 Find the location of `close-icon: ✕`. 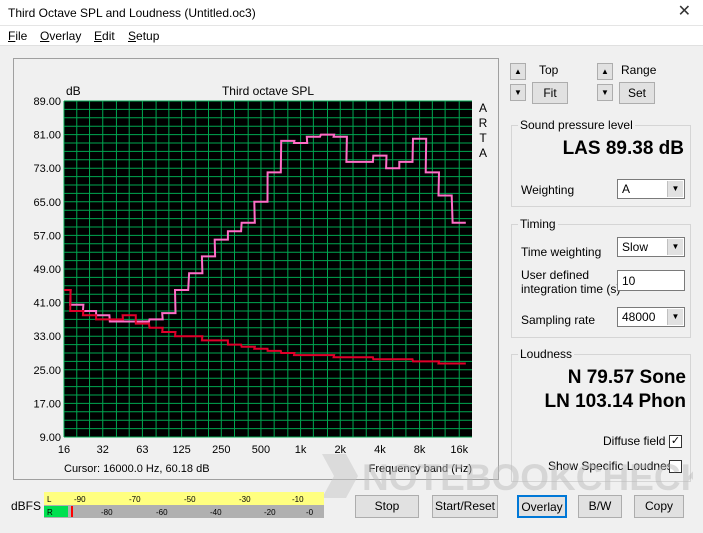

close-icon: ✕ is located at coordinates (684, 12).